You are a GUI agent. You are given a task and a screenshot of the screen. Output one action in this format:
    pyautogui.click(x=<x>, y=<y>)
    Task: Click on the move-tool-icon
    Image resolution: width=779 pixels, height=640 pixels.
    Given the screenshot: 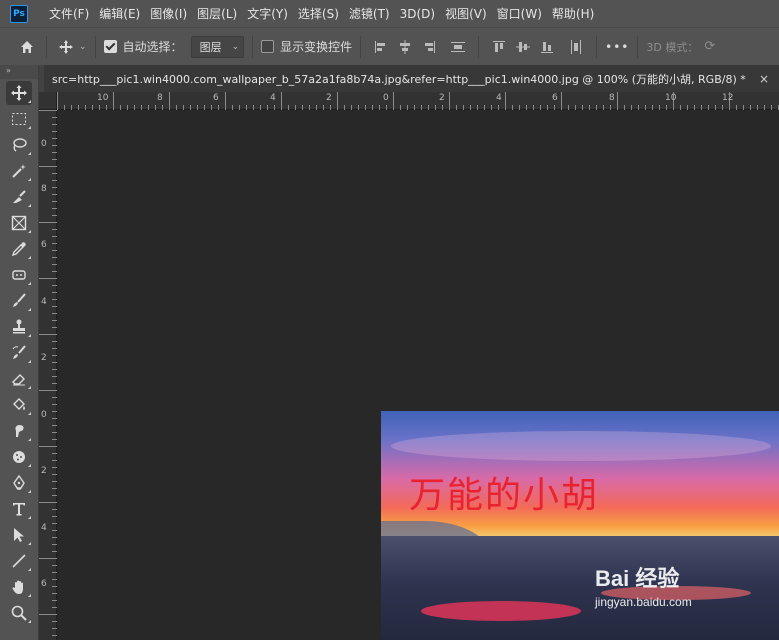 What is the action you would take?
    pyautogui.click(x=19, y=93)
    